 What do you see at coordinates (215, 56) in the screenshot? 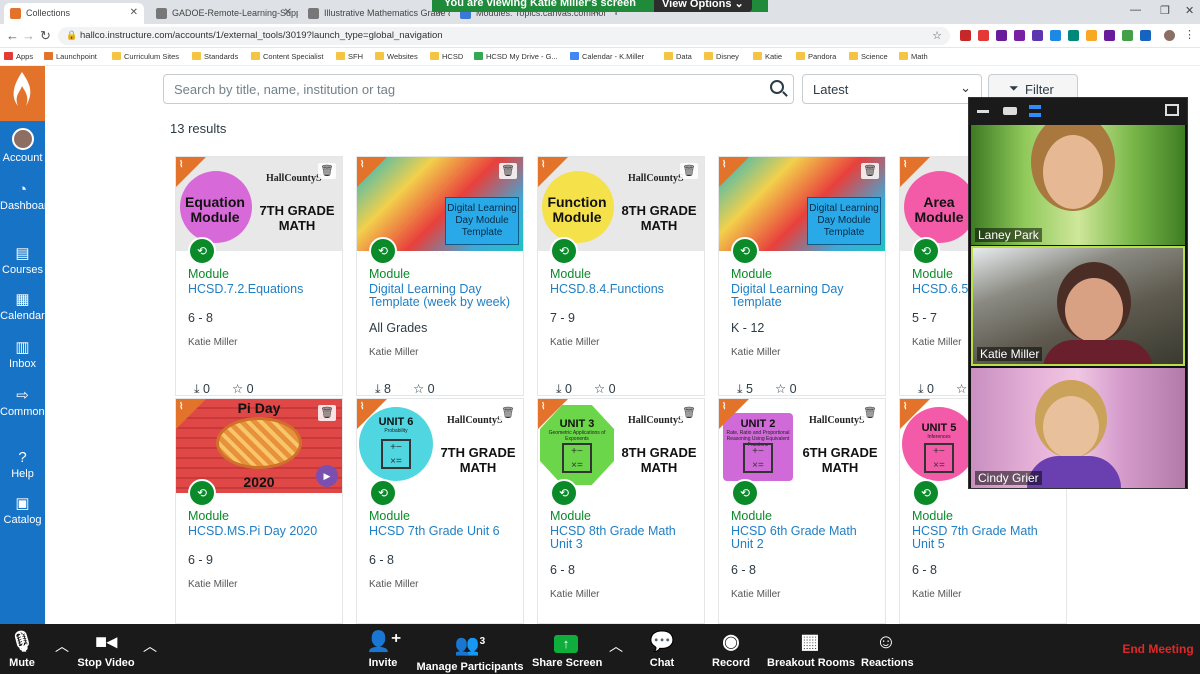
I see `bookmark-standards: Standards` at bounding box center [215, 56].